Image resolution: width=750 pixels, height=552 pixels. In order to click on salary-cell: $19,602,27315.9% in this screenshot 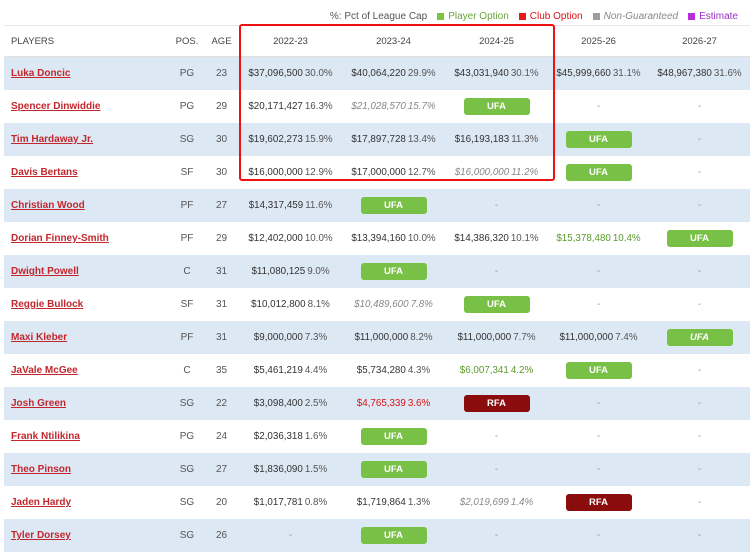, I will do `click(290, 139)`.